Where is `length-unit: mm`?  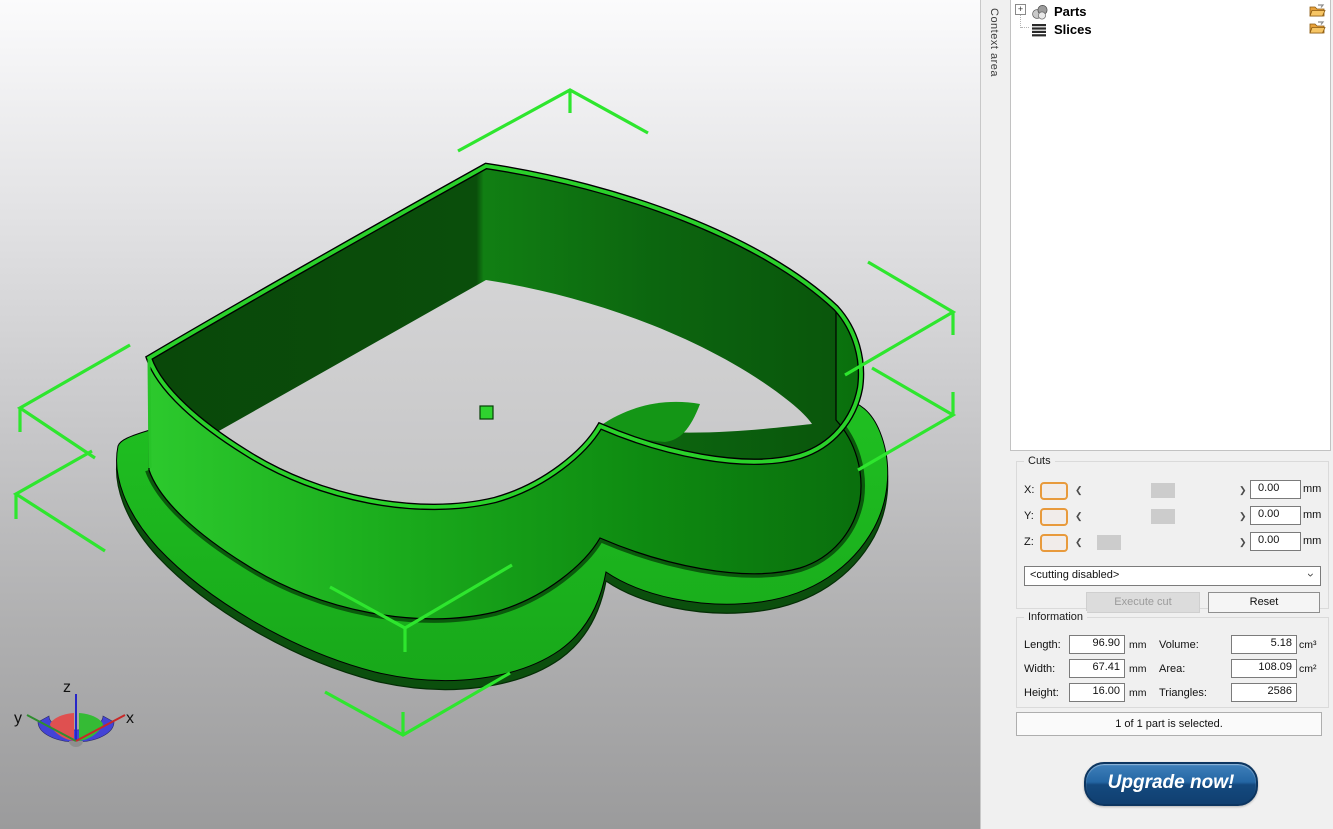
length-unit: mm is located at coordinates (1138, 645).